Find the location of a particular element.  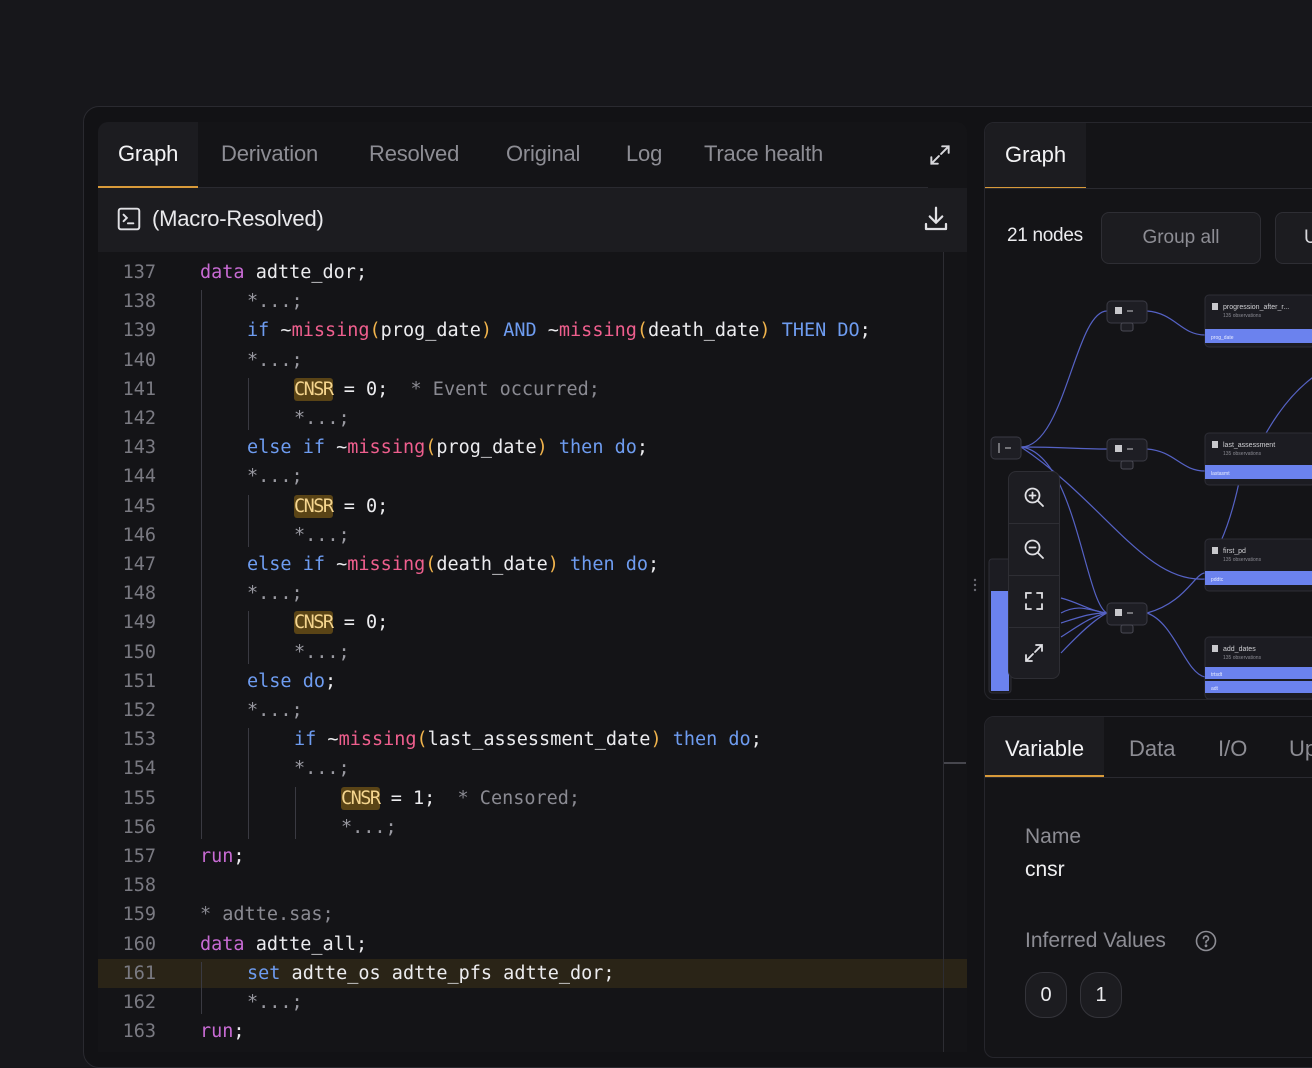

nodes-count: 21 nodes is located at coordinates (1045, 235).